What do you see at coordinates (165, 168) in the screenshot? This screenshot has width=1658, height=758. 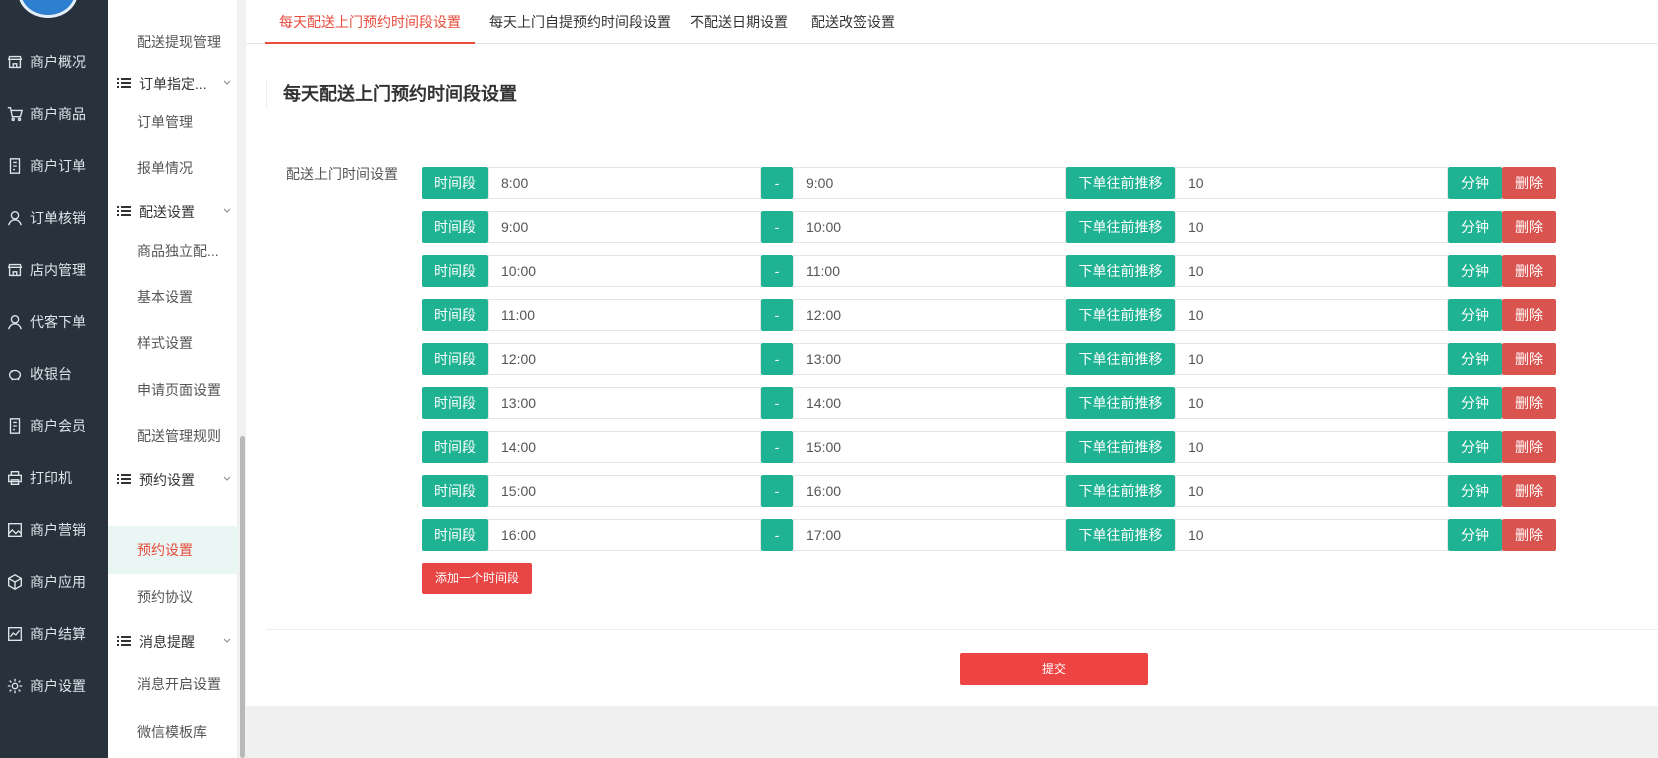 I see `sidebar-item-label: 报单情况` at bounding box center [165, 168].